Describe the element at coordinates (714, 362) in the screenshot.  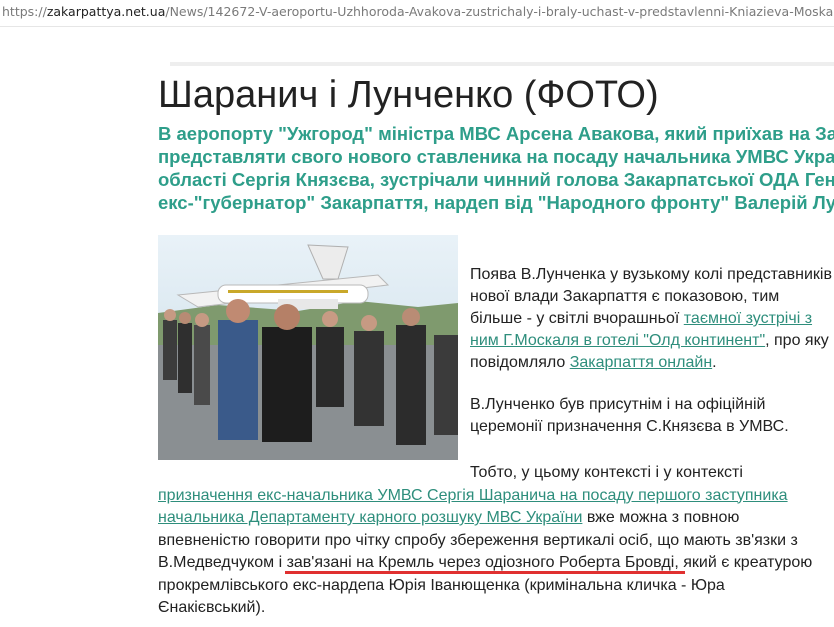
I see `paragraph-text: .` at that location.